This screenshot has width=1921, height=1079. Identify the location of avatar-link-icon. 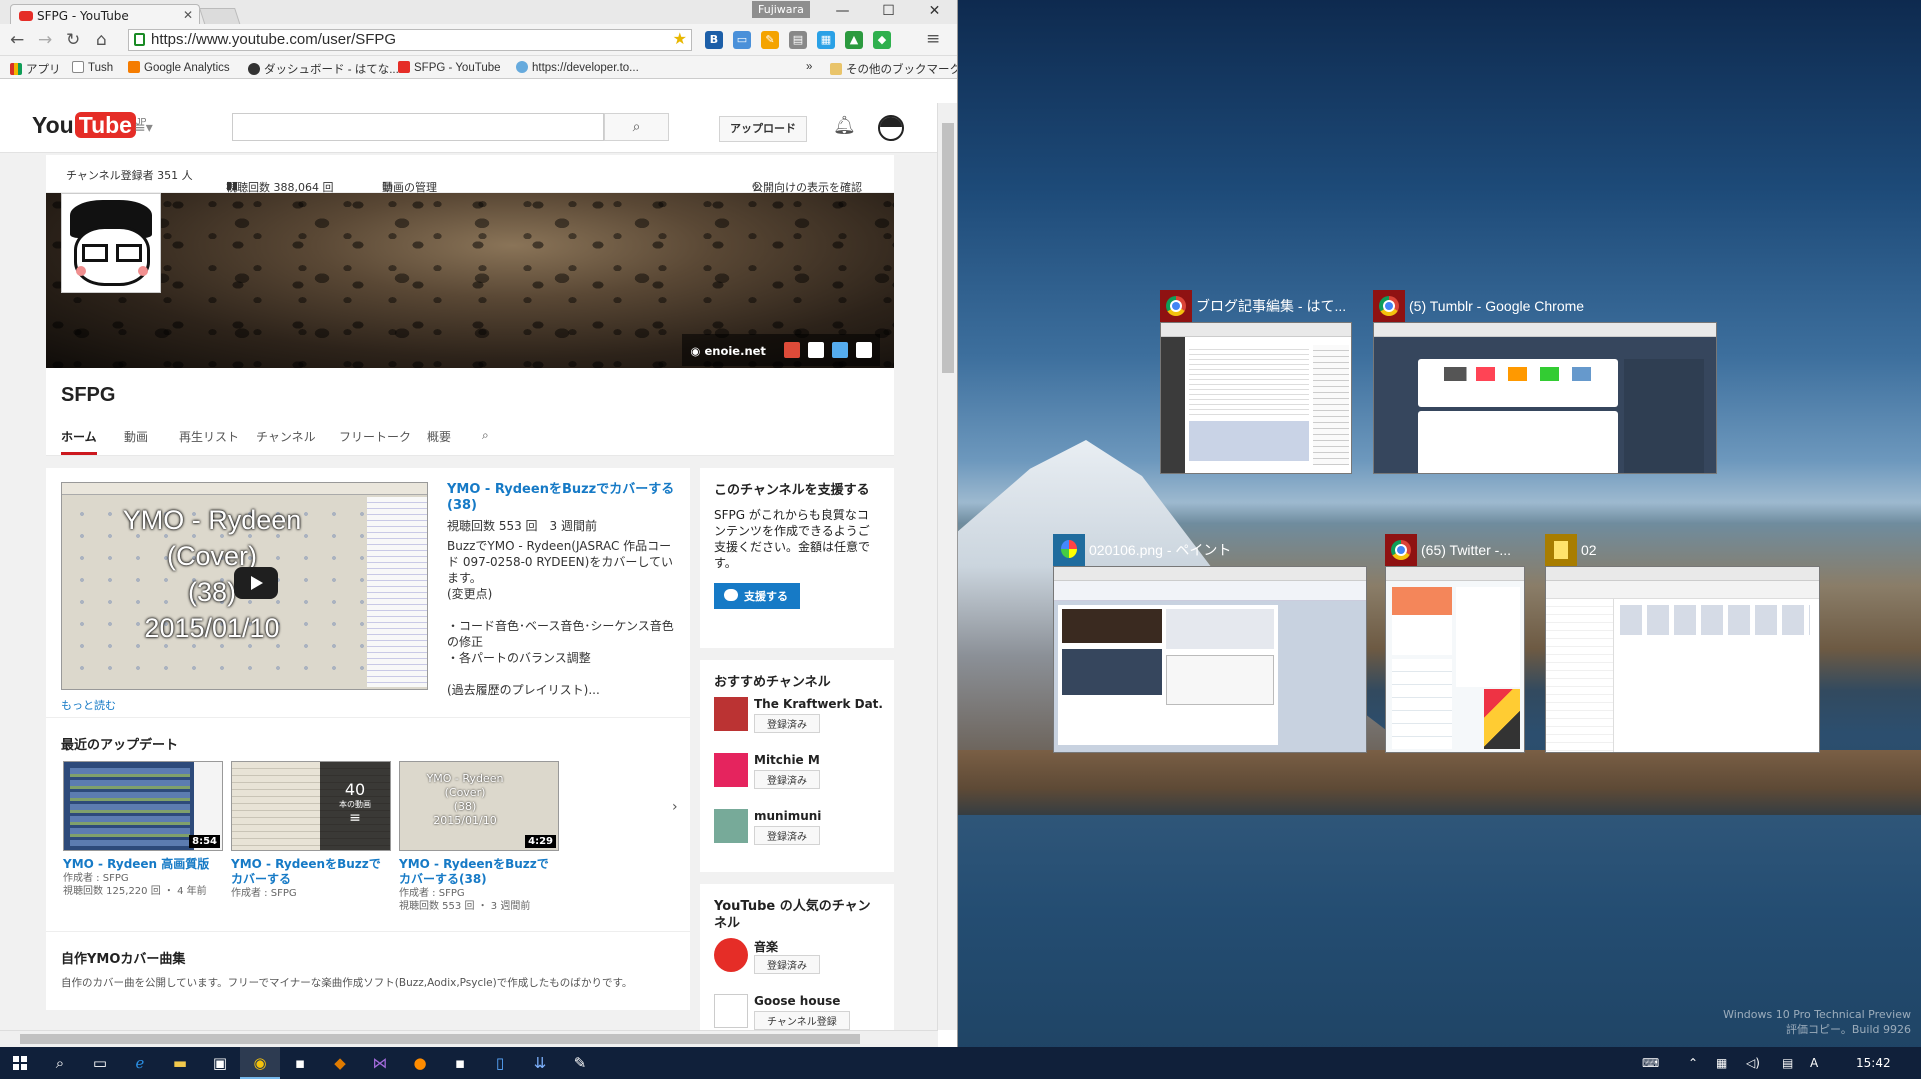
(815, 350).